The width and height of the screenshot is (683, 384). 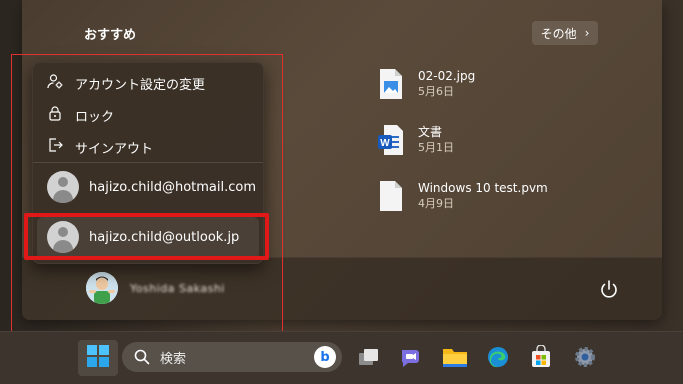 I want to click on more-button: その他 ›, so click(x=565, y=33).